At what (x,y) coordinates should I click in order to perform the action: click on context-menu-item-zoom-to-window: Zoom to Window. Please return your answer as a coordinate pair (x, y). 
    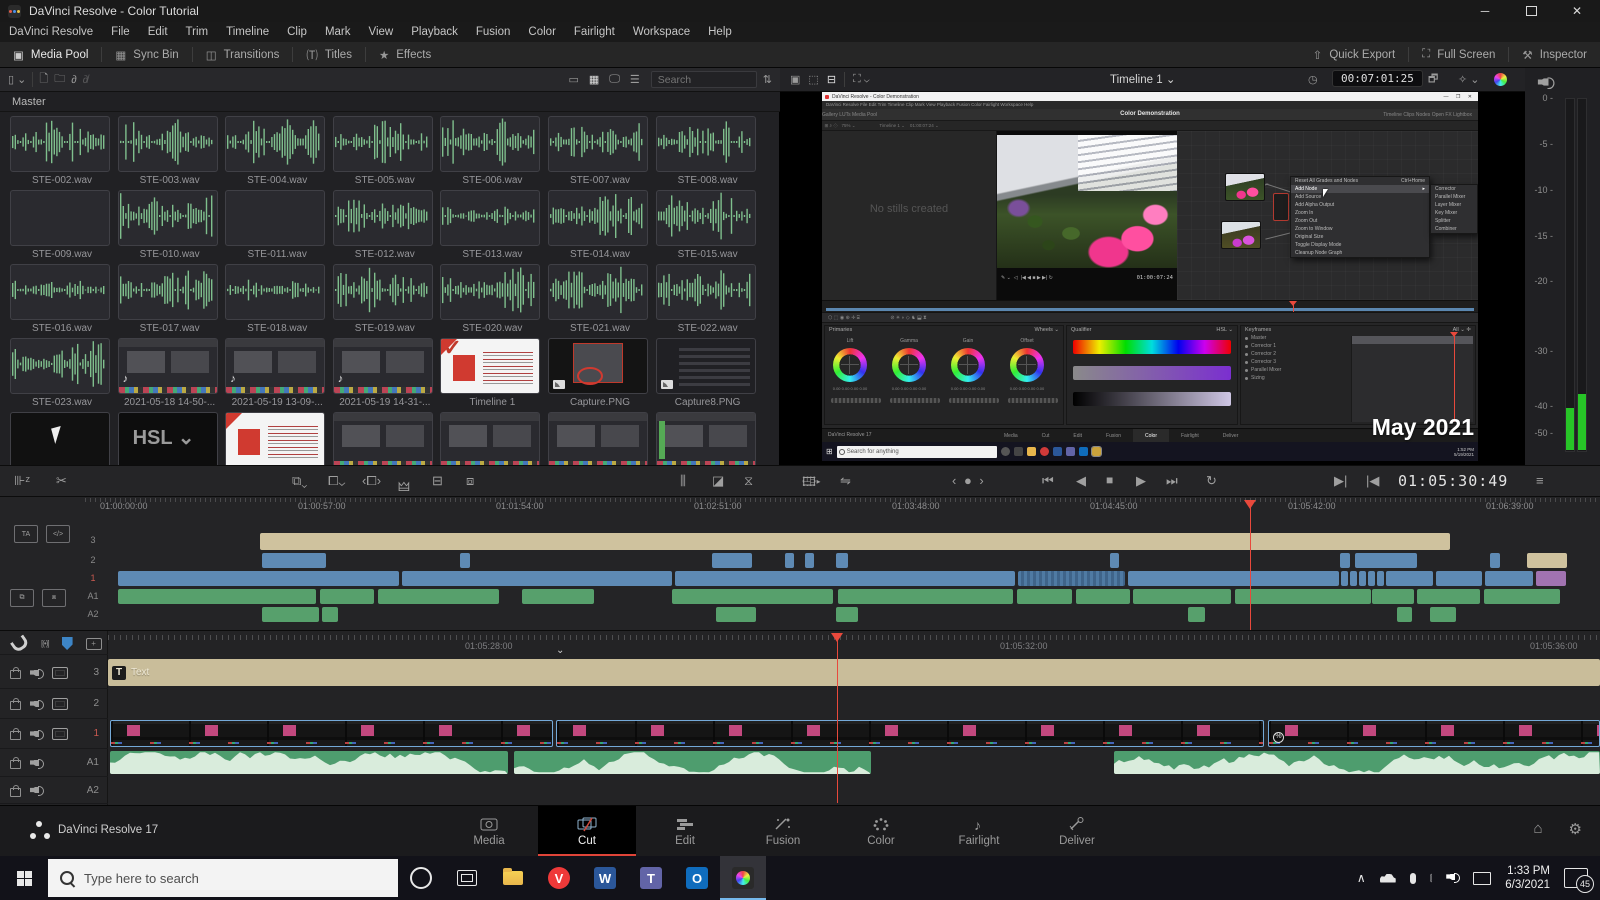
    Looking at the image, I should click on (1360, 229).